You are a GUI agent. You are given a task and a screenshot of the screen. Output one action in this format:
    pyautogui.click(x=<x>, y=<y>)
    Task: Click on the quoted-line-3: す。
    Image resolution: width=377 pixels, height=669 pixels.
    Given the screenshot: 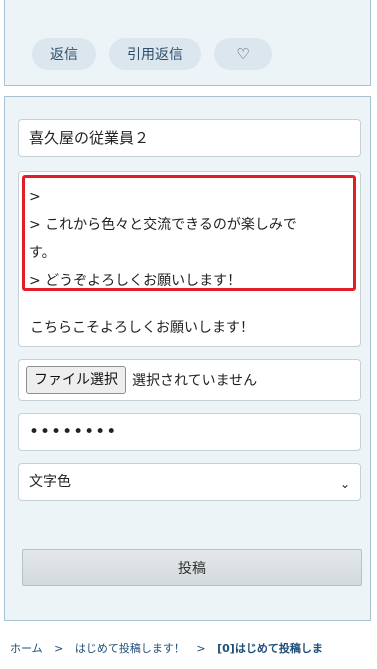 What is the action you would take?
    pyautogui.click(x=42, y=253)
    